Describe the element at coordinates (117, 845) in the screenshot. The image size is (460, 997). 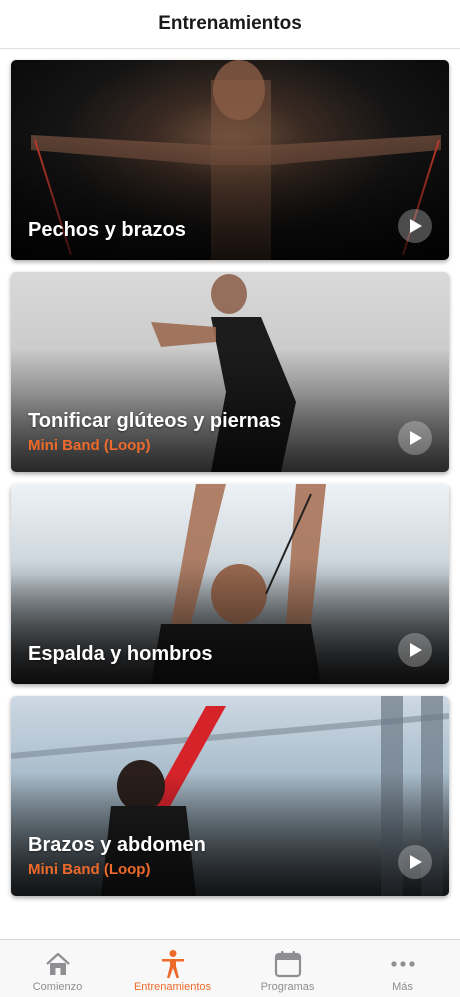
I see `workout-title: Brazos y abdomen` at that location.